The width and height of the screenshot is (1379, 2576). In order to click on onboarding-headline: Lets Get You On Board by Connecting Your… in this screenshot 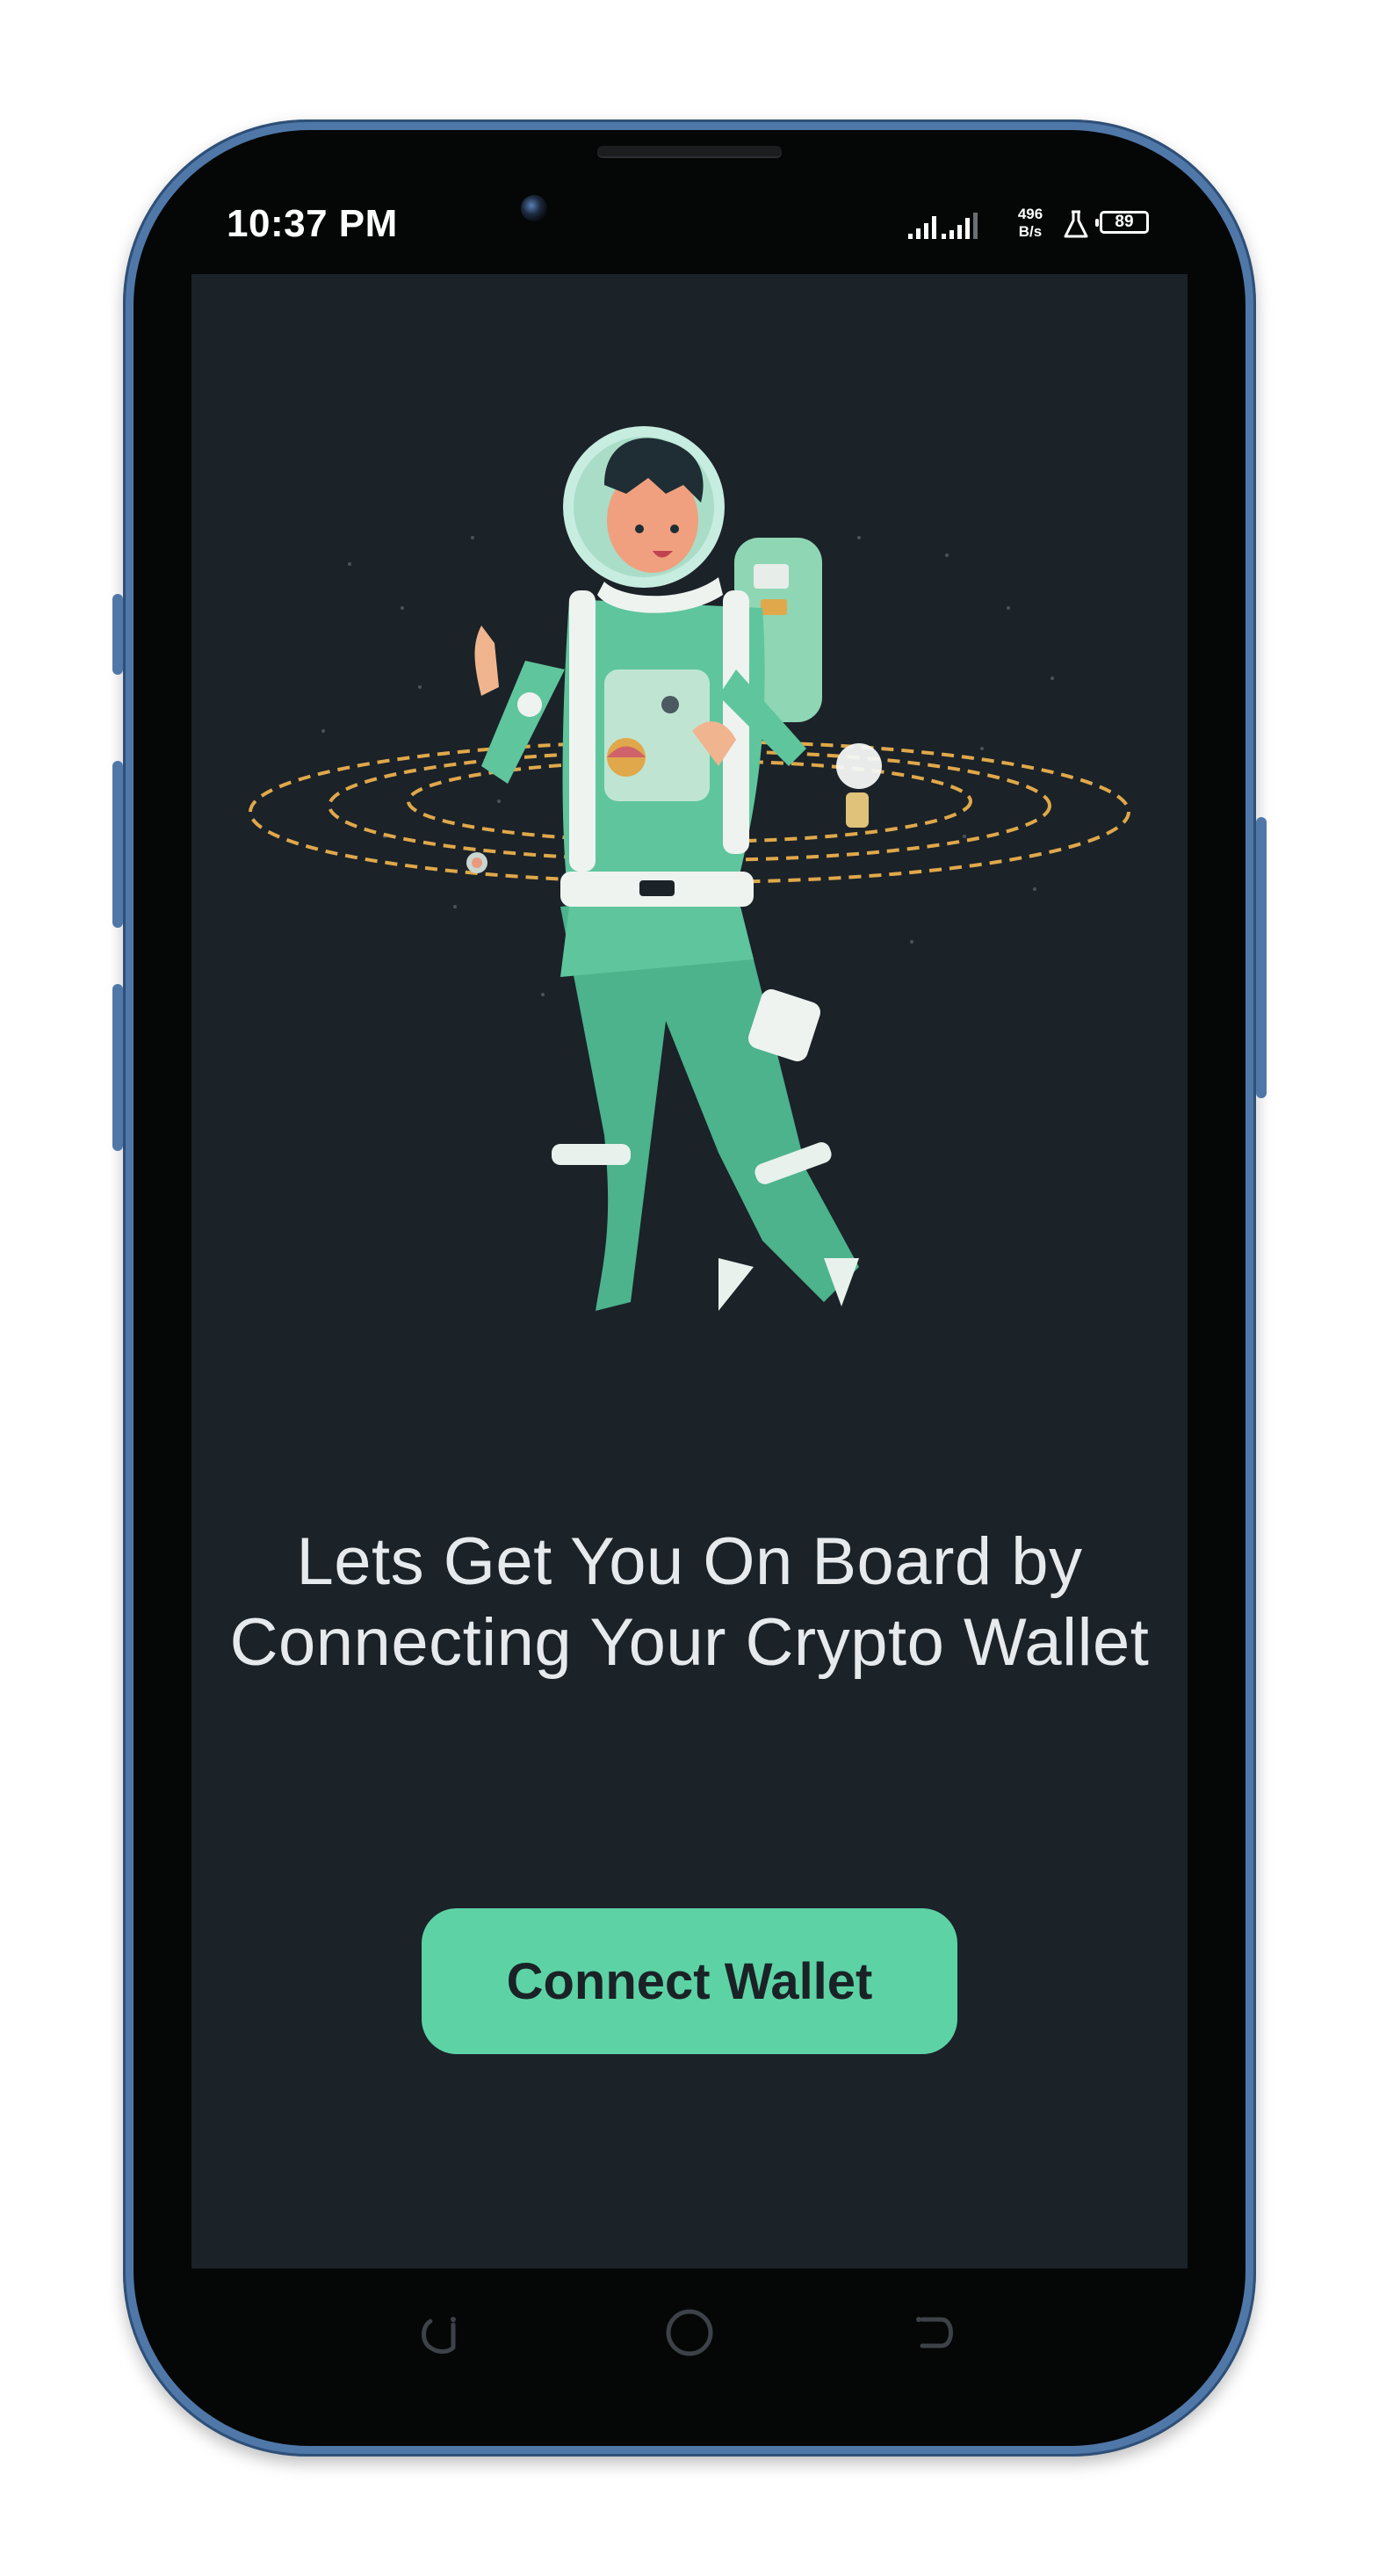, I will do `click(689, 1602)`.